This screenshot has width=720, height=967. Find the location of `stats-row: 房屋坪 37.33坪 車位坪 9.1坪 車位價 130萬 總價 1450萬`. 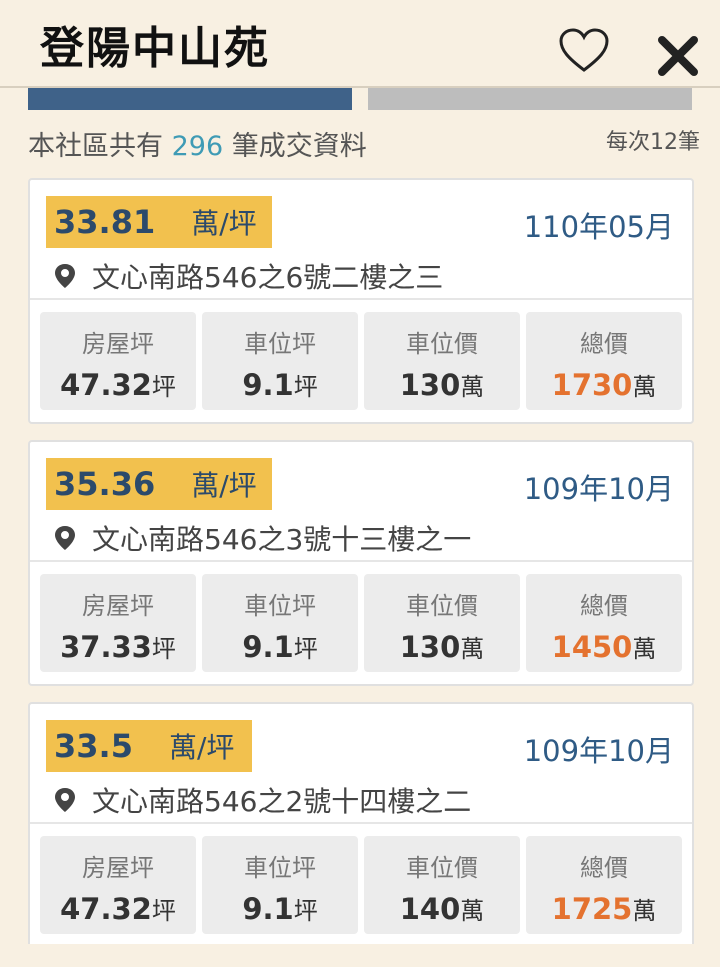

stats-row: 房屋坪 37.33坪 車位坪 9.1坪 車位價 130萬 總價 1450萬 is located at coordinates (361, 623).